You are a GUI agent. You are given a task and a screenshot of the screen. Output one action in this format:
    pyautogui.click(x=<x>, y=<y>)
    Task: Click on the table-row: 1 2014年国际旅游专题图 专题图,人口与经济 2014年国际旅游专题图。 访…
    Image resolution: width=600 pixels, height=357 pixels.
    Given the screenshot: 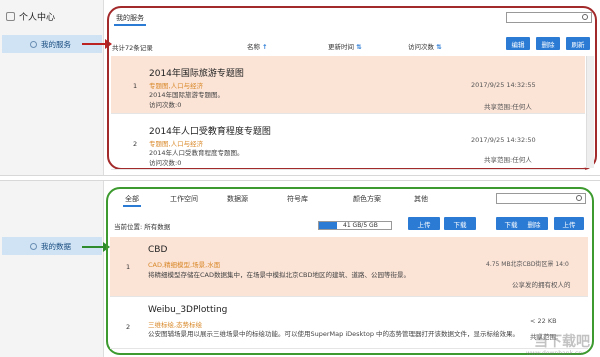 What is the action you would take?
    pyautogui.click(x=348, y=85)
    